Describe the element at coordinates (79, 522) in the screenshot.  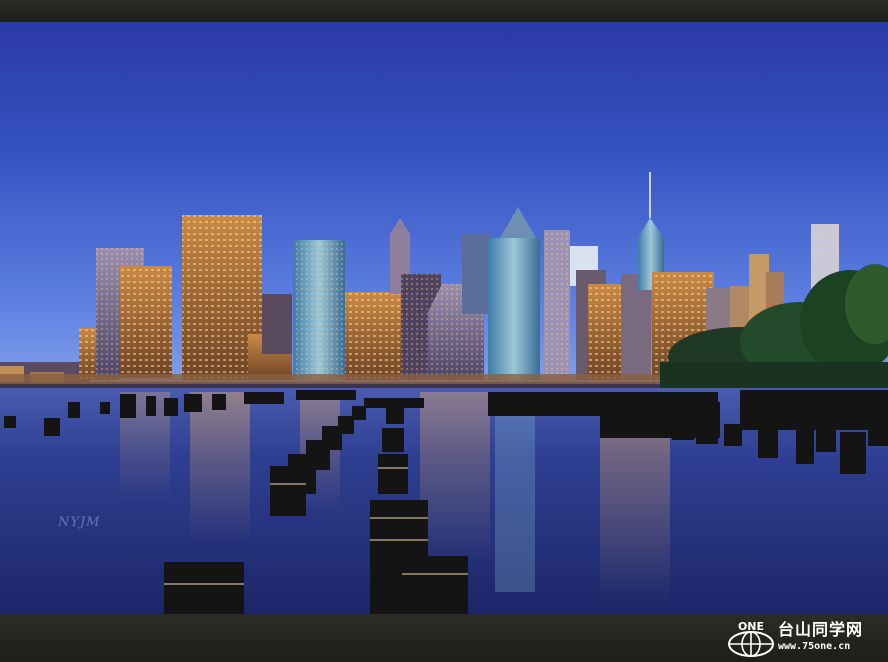
I see `photographer-signature: NYJM` at that location.